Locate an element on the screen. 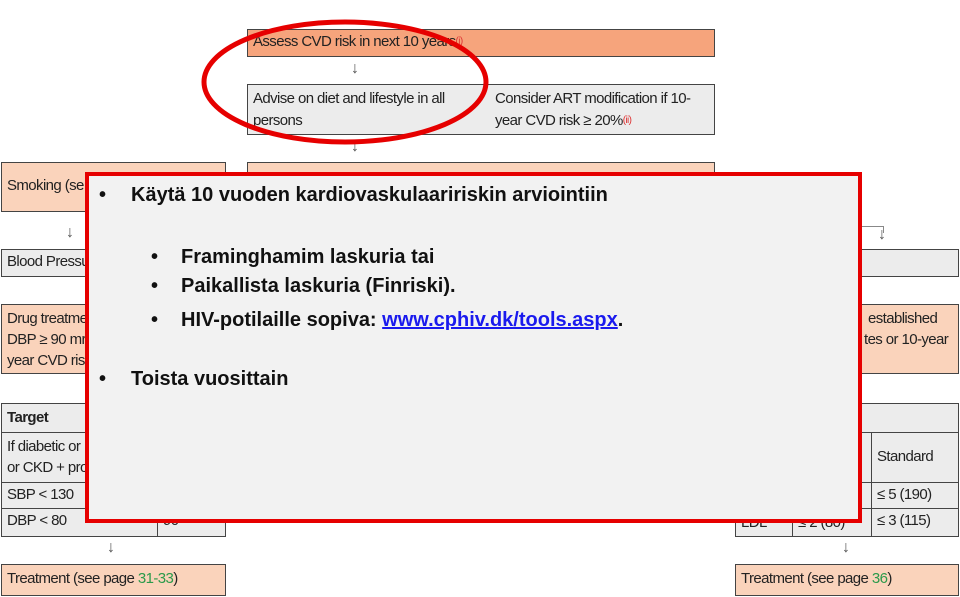 This screenshot has width=960, height=597. page-link: 36 is located at coordinates (880, 578).